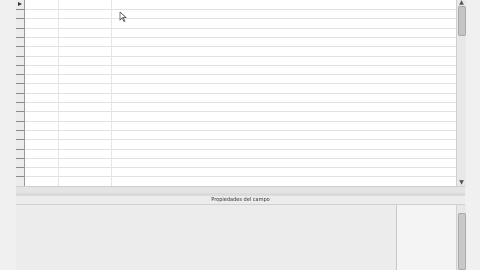 This screenshot has height=270, width=480. Describe the element at coordinates (8, 135) in the screenshot. I see `left-margin` at that location.